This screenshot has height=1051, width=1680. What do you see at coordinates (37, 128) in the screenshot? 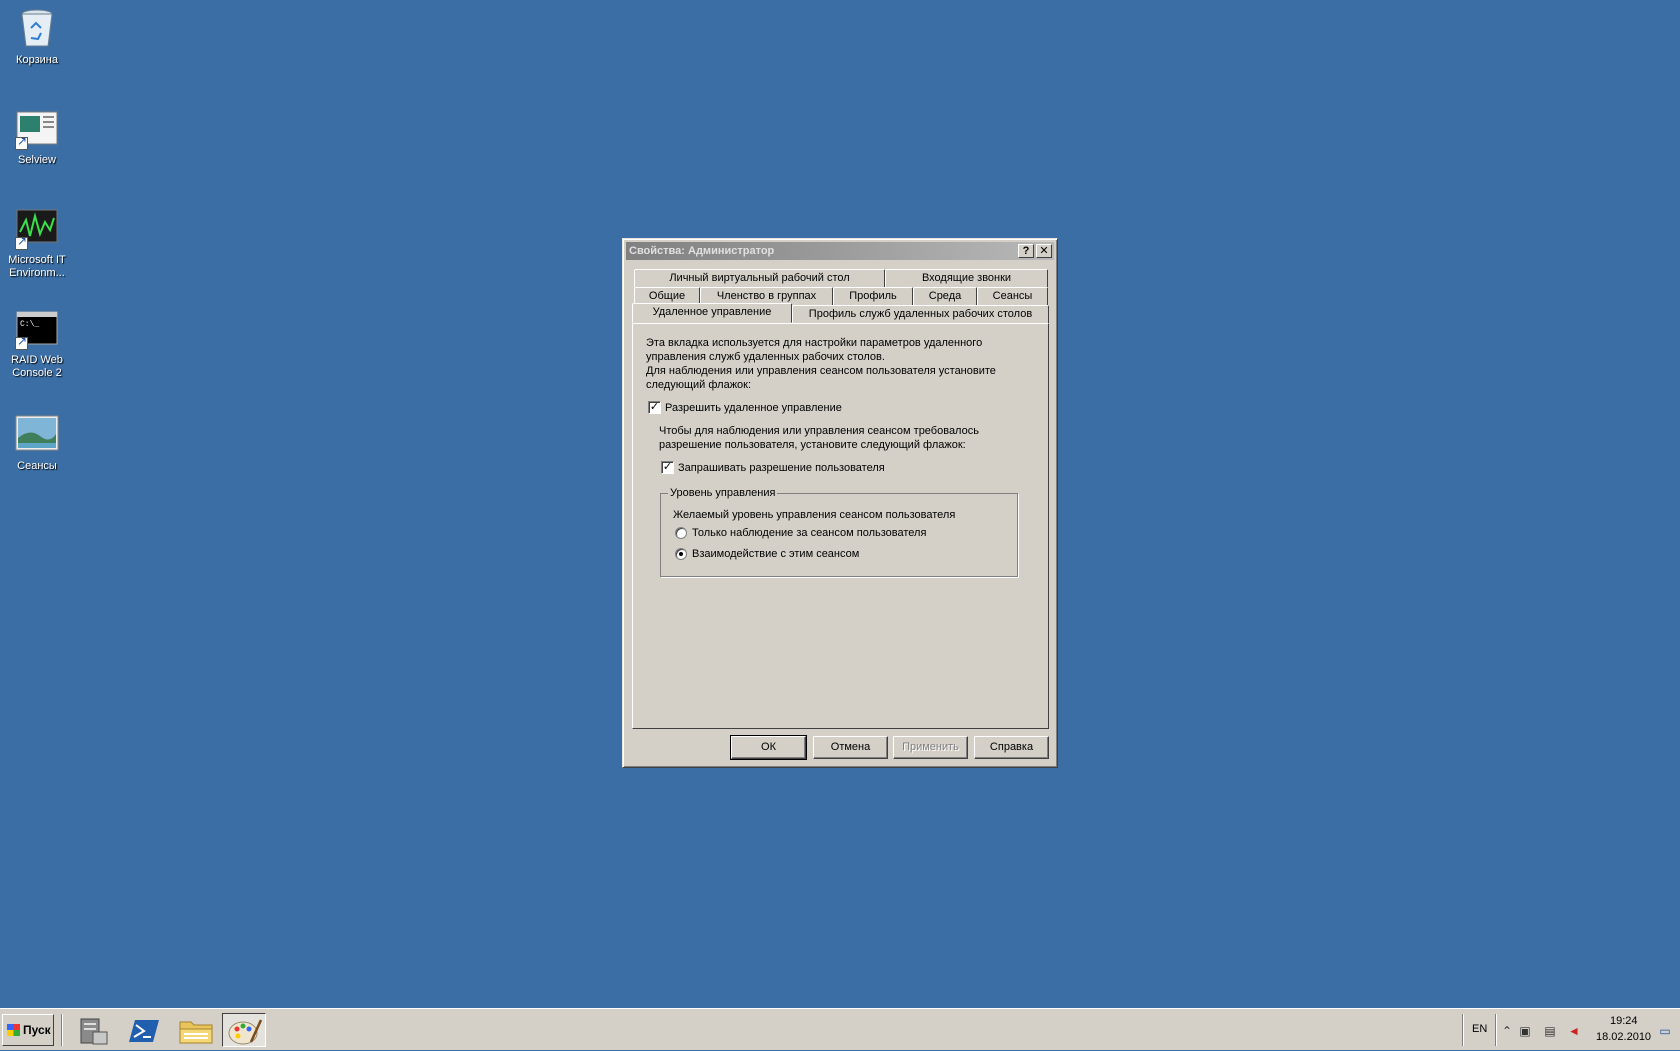
I see `selview-icon` at bounding box center [37, 128].